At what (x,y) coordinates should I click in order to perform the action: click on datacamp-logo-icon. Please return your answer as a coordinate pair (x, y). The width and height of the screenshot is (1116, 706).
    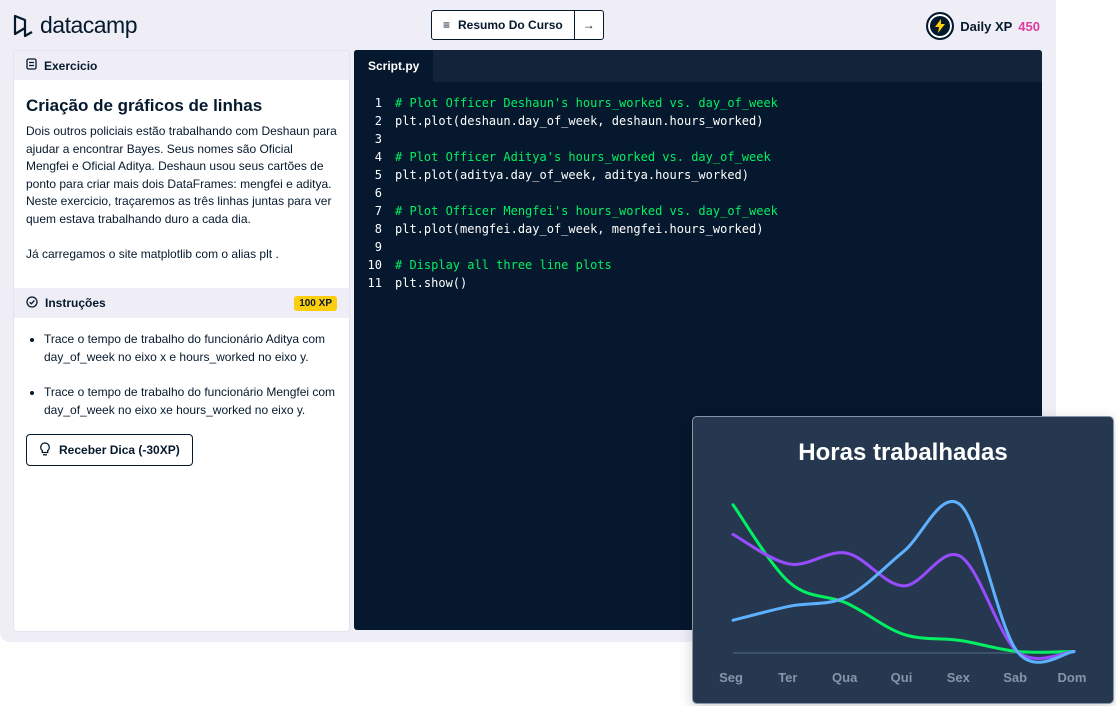
    Looking at the image, I should click on (23, 25).